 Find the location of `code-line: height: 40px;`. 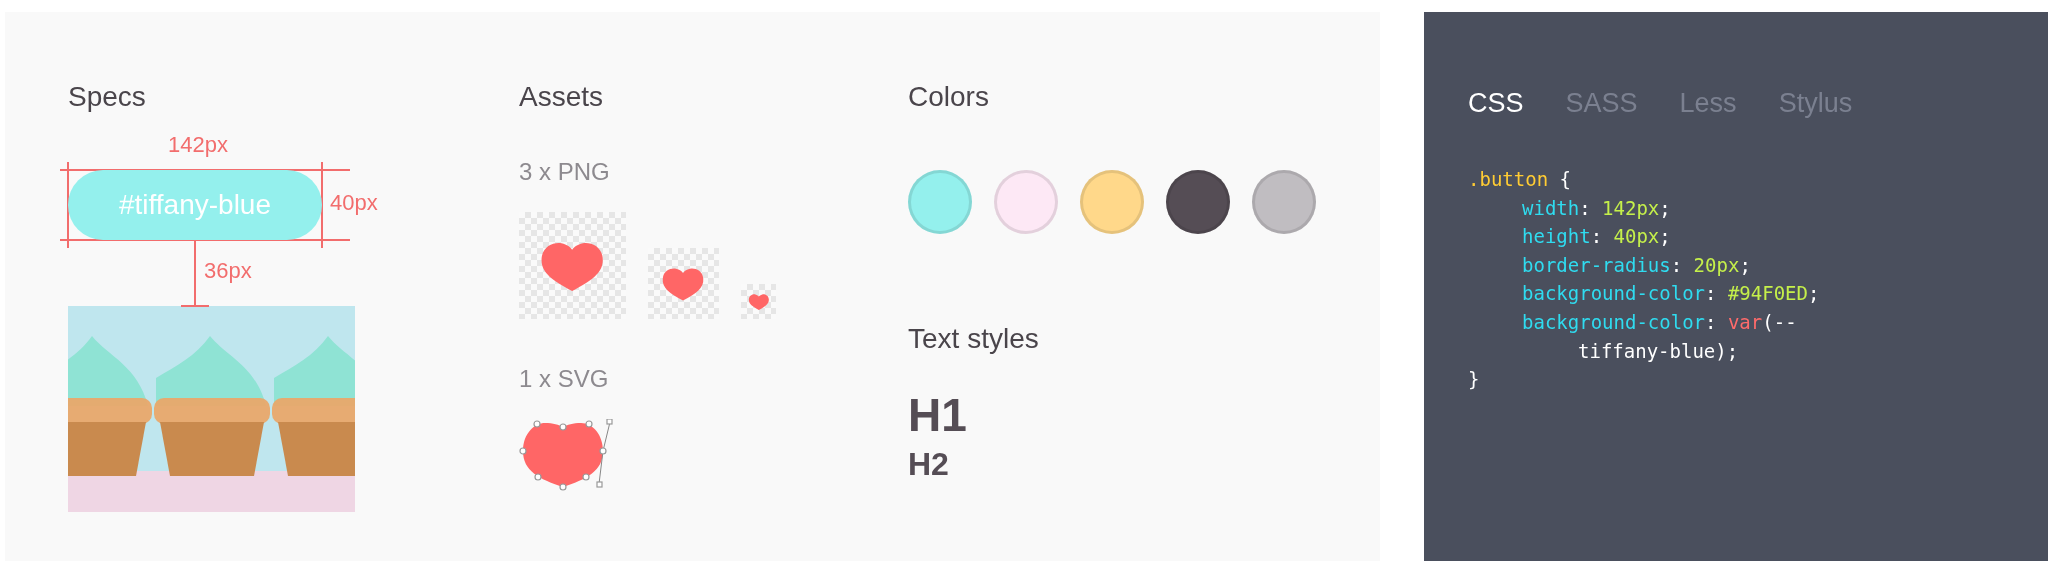

code-line: height: 40px; is located at coordinates (1596, 237).